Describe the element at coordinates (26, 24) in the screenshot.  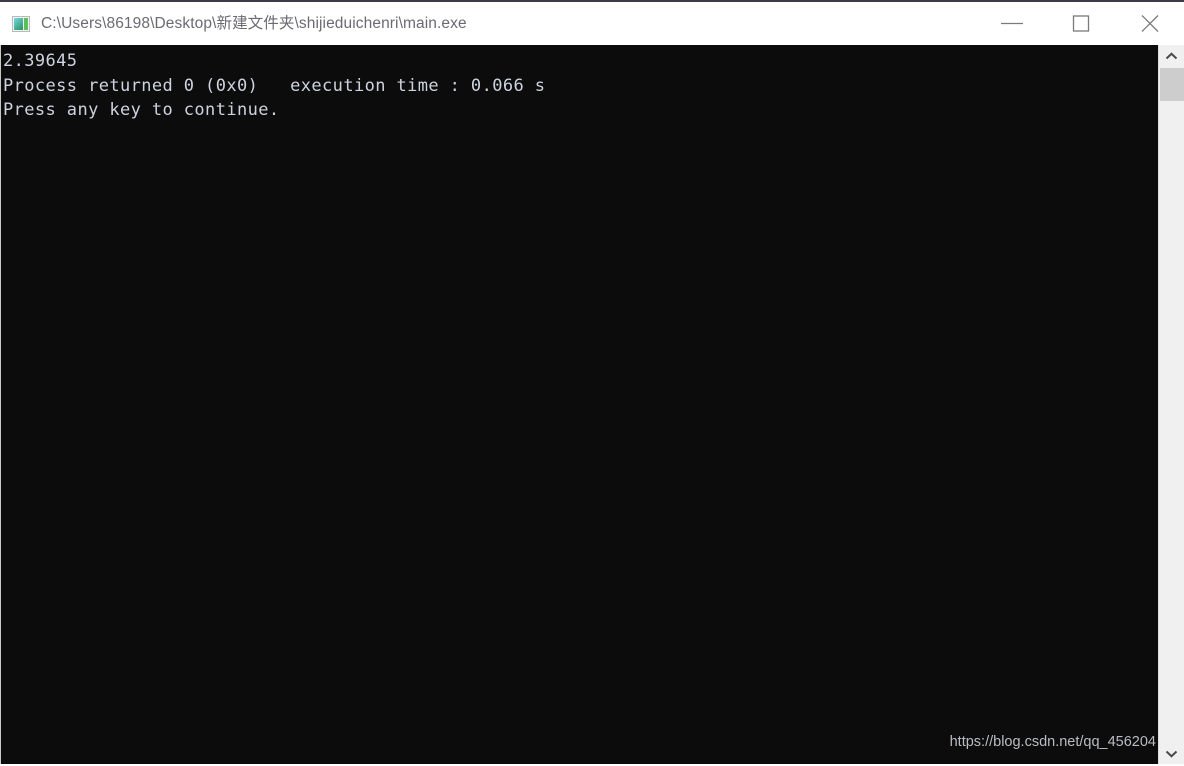
I see `app-icon-bar` at that location.